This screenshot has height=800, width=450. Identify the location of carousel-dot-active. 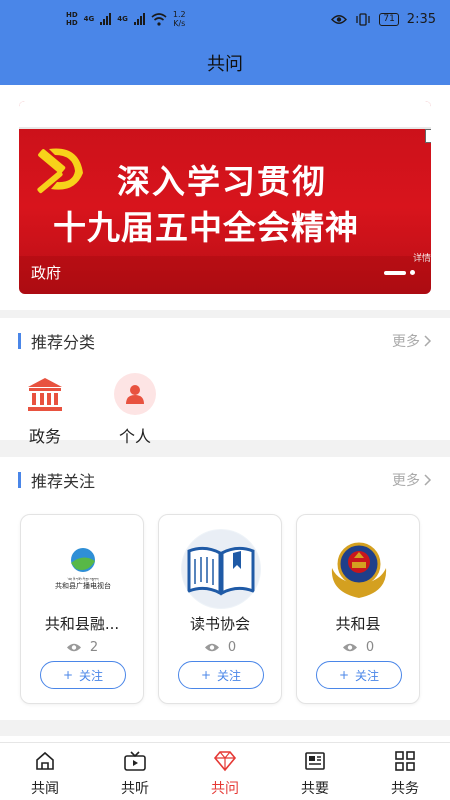
(395, 272).